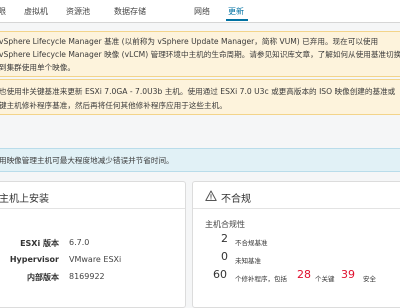 Image resolution: width=400 pixels, height=308 pixels. I want to click on tab-vms: 虚拟机, so click(36, 11).